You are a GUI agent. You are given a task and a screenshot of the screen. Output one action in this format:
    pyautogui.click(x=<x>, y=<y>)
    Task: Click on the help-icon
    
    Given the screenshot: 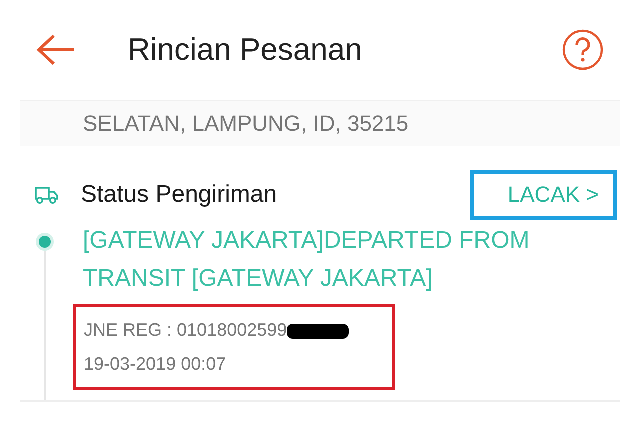 What is the action you would take?
    pyautogui.click(x=583, y=50)
    